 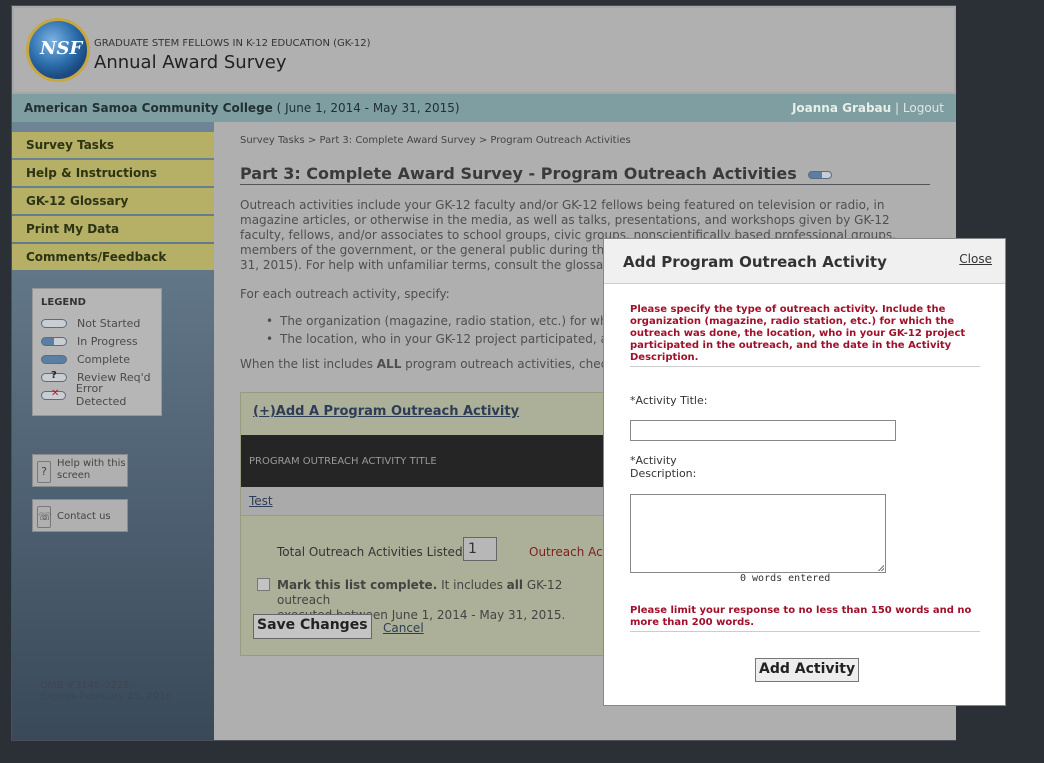 I want to click on add-activity-link: (+)Add A Program Outreach Activity, so click(x=386, y=411).